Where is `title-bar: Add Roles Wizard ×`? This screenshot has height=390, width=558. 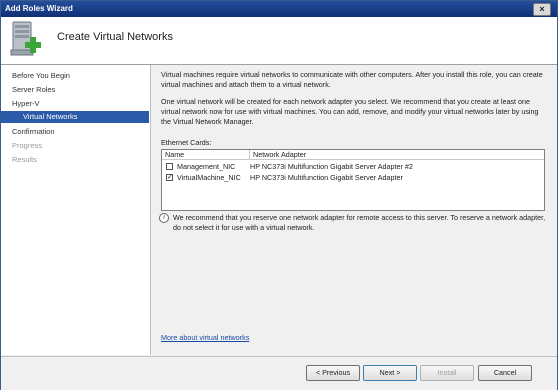 title-bar: Add Roles Wizard × is located at coordinates (279, 9).